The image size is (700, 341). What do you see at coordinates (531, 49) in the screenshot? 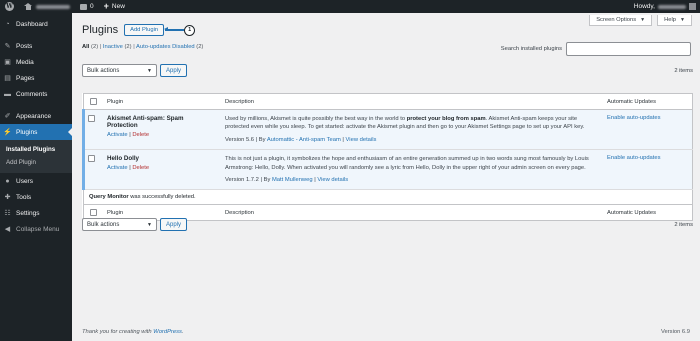
I see `search-label: Search installed plugins` at bounding box center [531, 49].